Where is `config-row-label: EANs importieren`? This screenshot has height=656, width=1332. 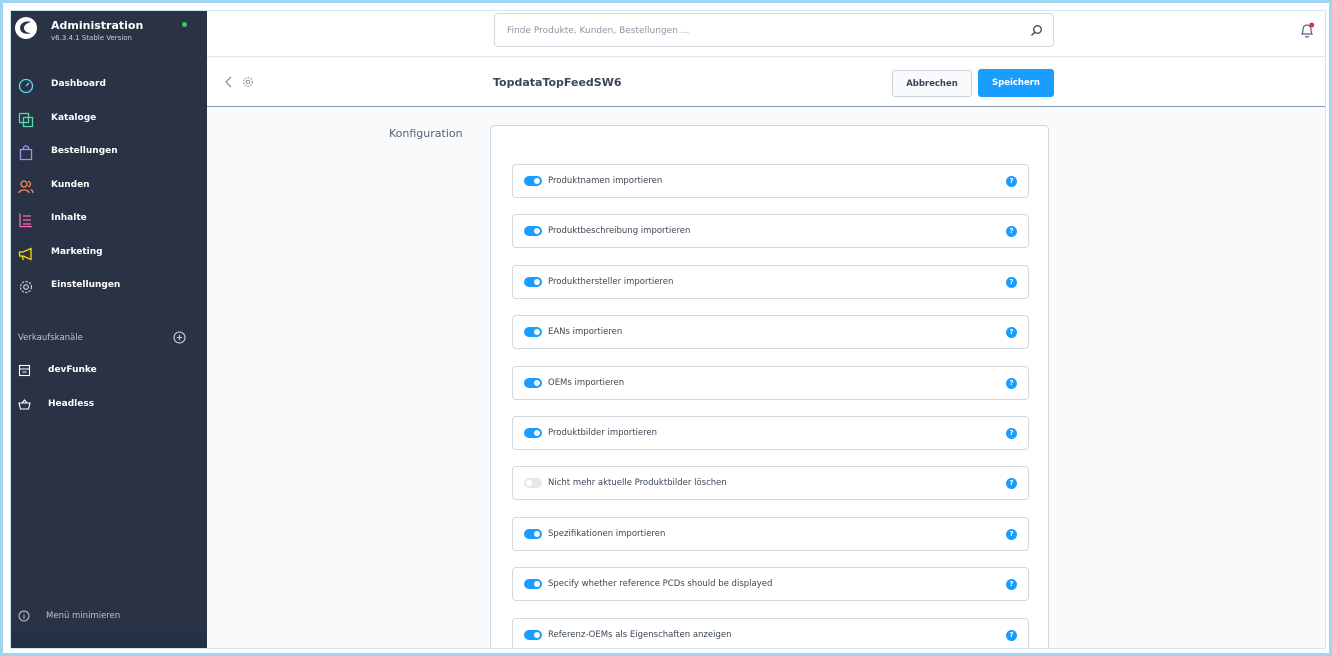 config-row-label: EANs importieren is located at coordinates (585, 332).